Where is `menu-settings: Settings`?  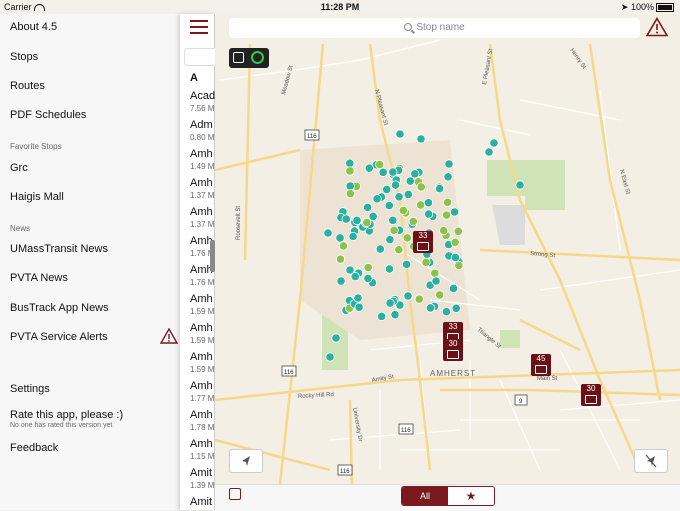
menu-settings: Settings is located at coordinates (30, 389).